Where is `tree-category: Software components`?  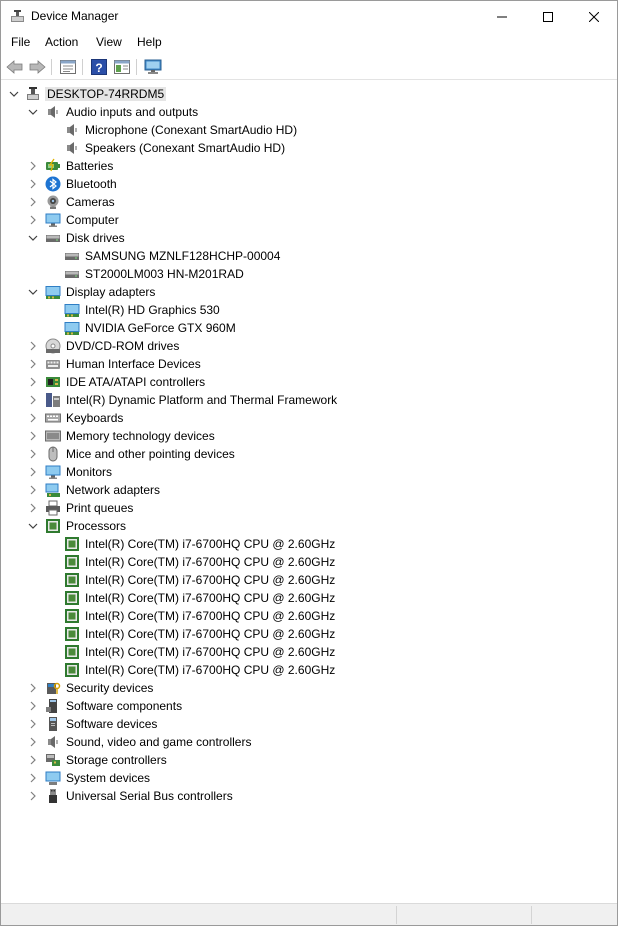
tree-category: Software components is located at coordinates (302, 706).